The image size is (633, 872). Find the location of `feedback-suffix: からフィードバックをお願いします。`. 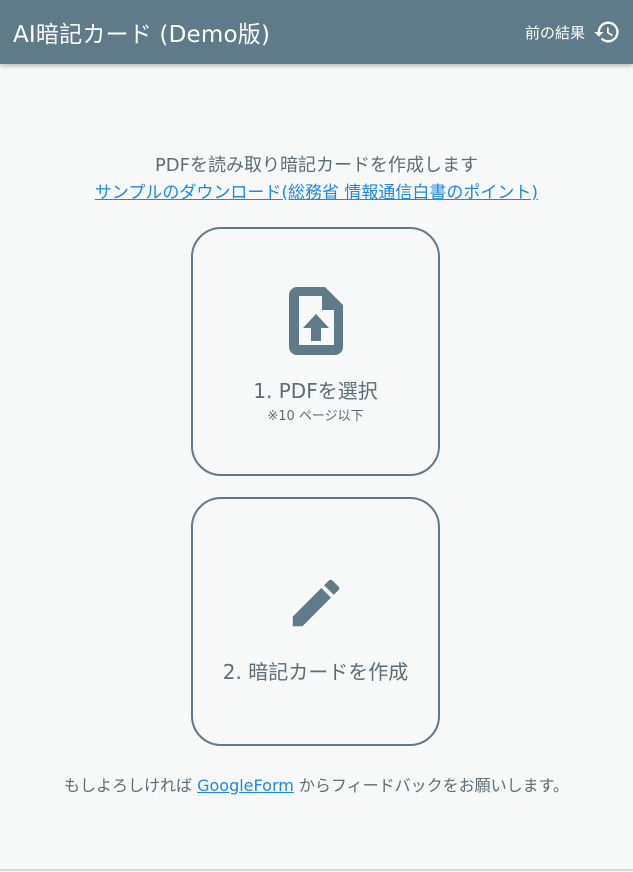

feedback-suffix: からフィードバックをお願いします。 is located at coordinates (434, 785).